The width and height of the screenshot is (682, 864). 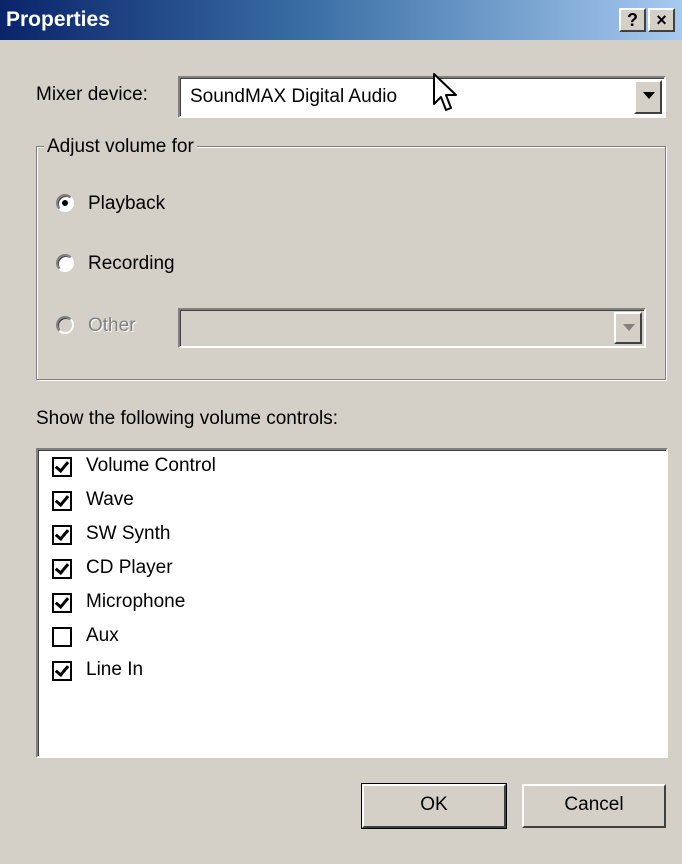 What do you see at coordinates (92, 94) in the screenshot?
I see `mixer-device-label: Mixer device:` at bounding box center [92, 94].